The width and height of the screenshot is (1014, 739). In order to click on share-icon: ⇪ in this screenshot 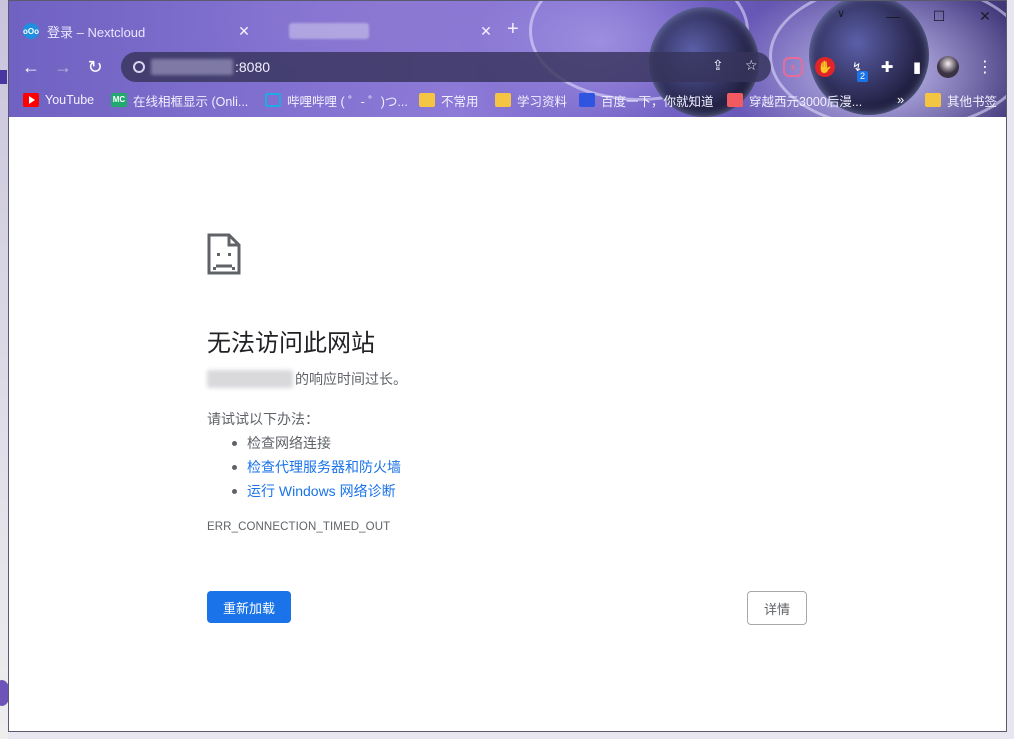, I will do `click(718, 65)`.